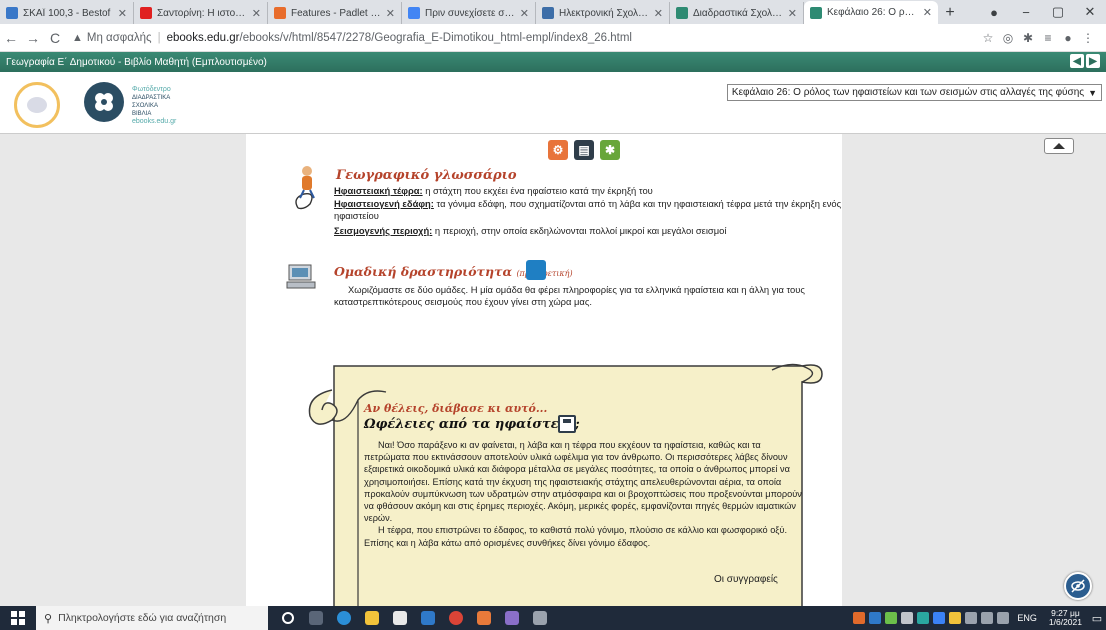 The width and height of the screenshot is (1106, 630). Describe the element at coordinates (152, 618) in the screenshot. I see `taskbar-search: ⚲ Πληκτρολογήστε εδώ για αναζήτηση` at that location.